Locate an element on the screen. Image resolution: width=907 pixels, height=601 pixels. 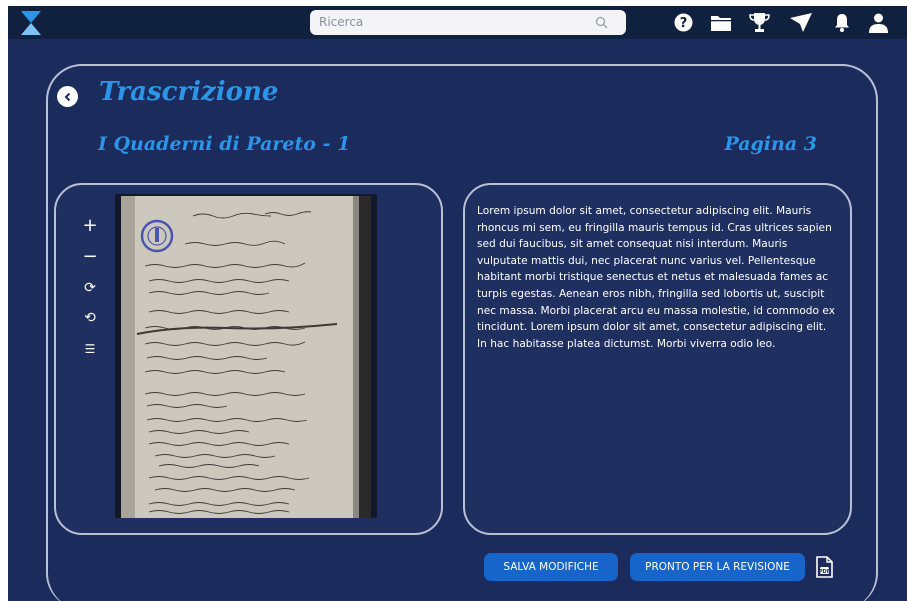
ready-for-review-button: PRONTO PER LA REVISIONE is located at coordinates (717, 567).